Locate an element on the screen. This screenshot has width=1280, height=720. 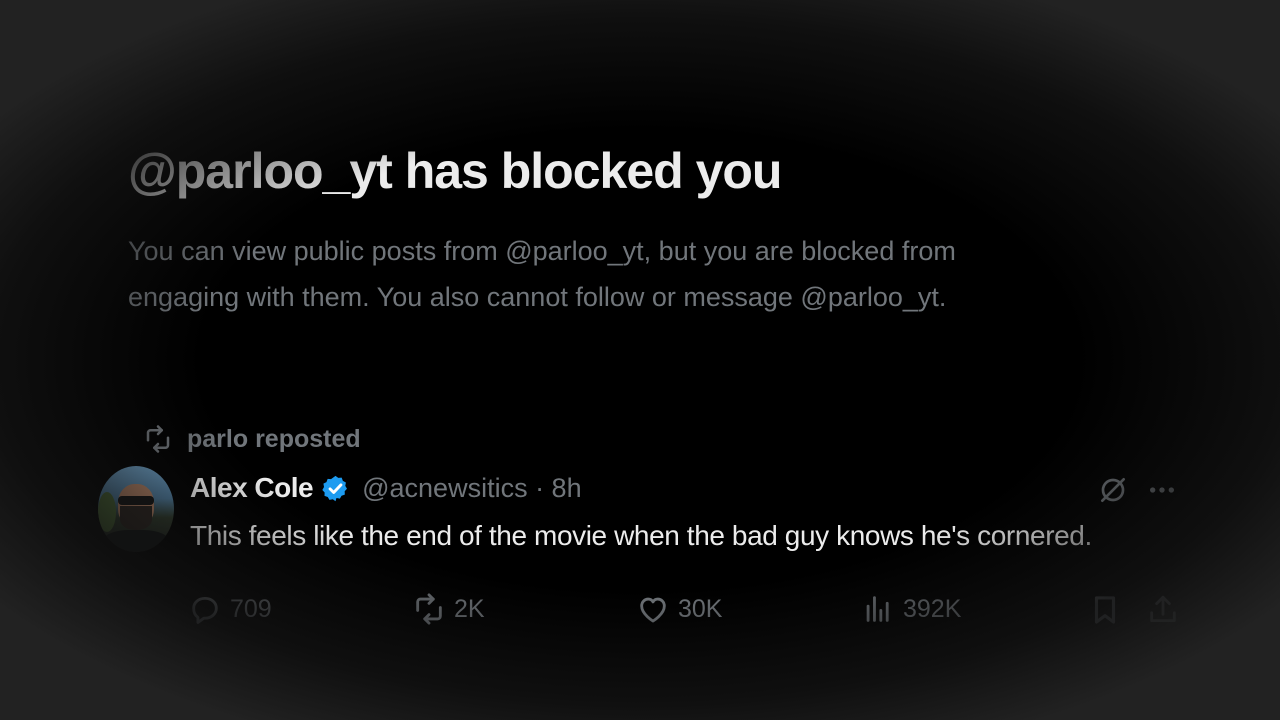
share-icon is located at coordinates (1163, 610).